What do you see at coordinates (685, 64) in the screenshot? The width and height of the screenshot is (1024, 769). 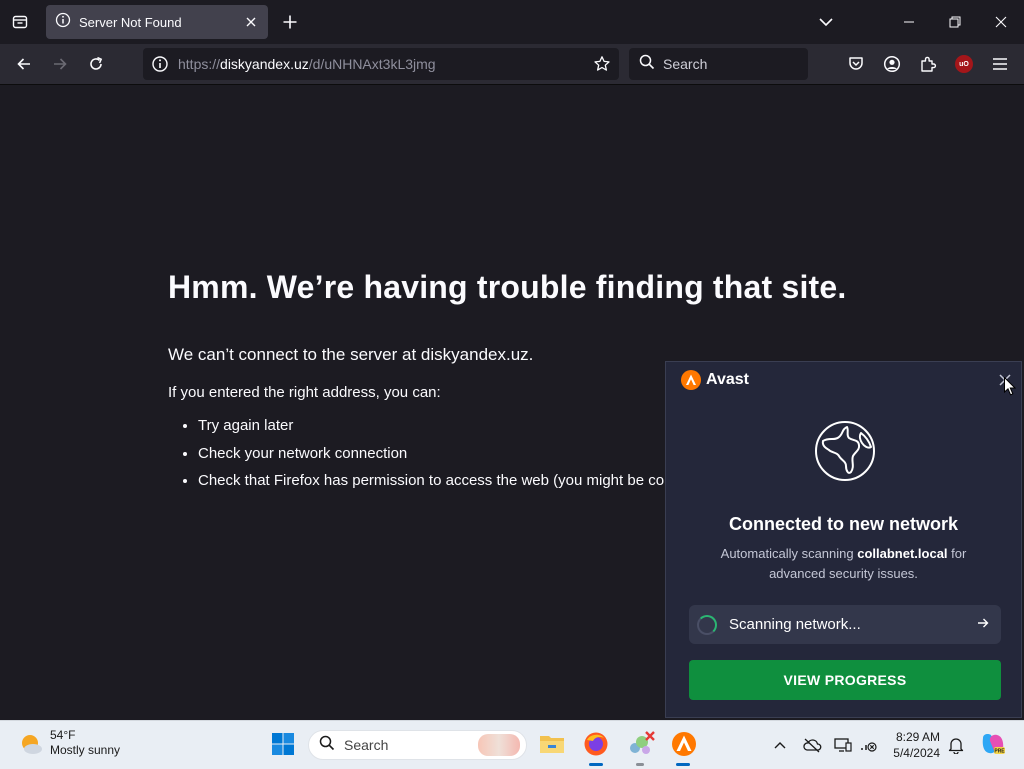 I see `search-placeholder: Search` at bounding box center [685, 64].